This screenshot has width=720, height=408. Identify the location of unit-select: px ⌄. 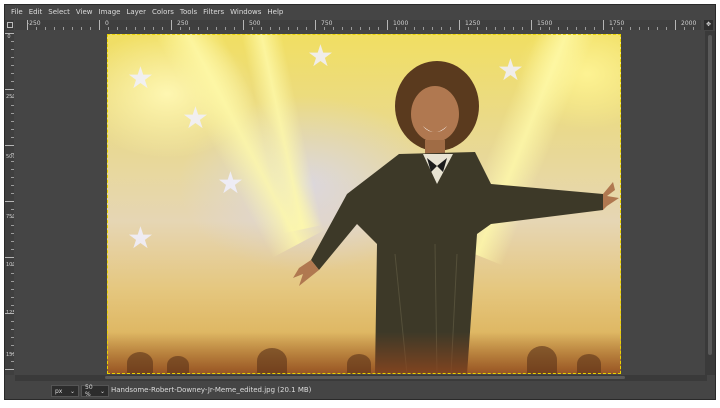
(65, 391).